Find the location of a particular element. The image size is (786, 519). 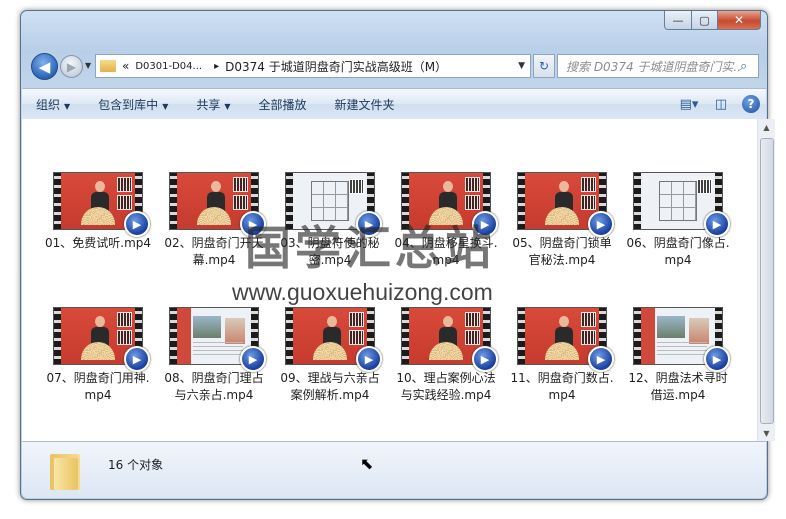

address-dropdown-icon: ▼ is located at coordinates (521, 66).